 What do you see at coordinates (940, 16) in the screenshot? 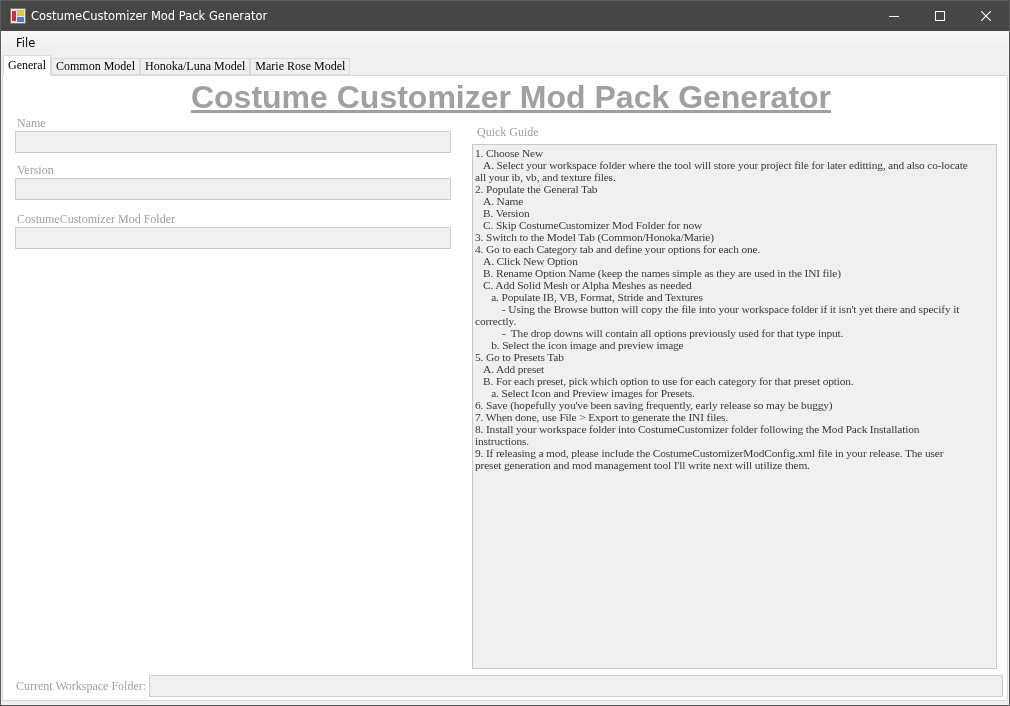
I see `maximize-icon` at bounding box center [940, 16].